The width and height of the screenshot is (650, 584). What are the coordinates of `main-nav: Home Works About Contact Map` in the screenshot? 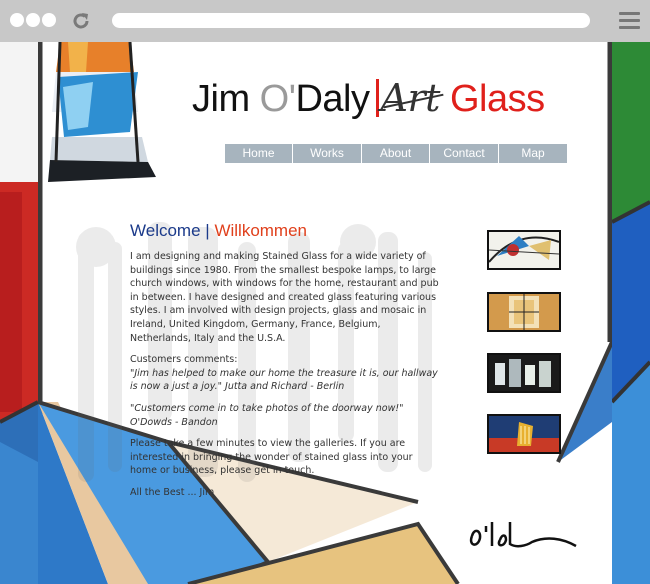 It's located at (395, 153).